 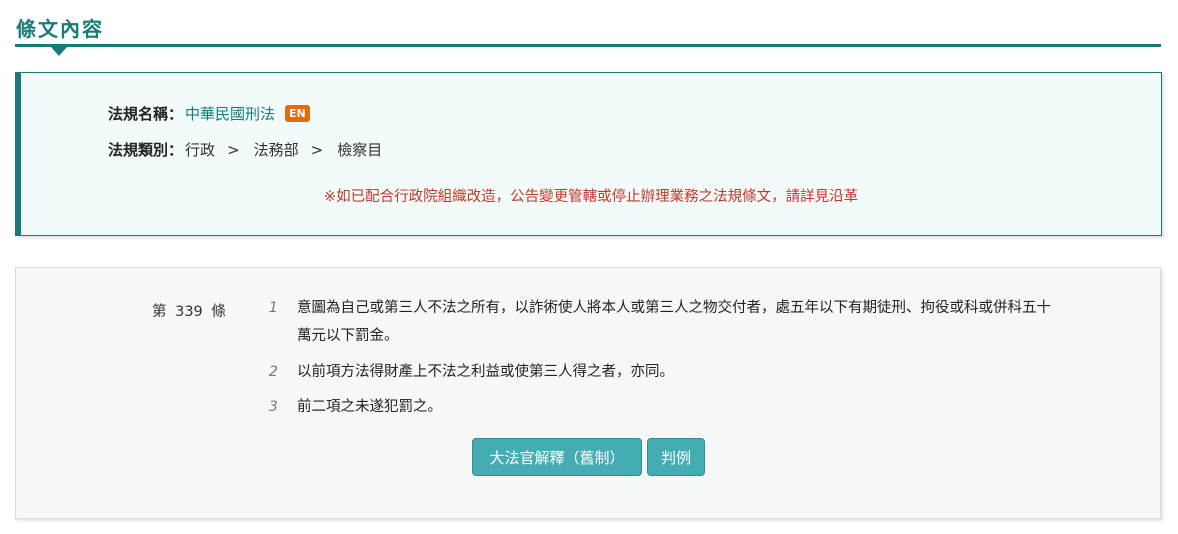 What do you see at coordinates (276, 150) in the screenshot?
I see `category-crumb-2: 法務部` at bounding box center [276, 150].